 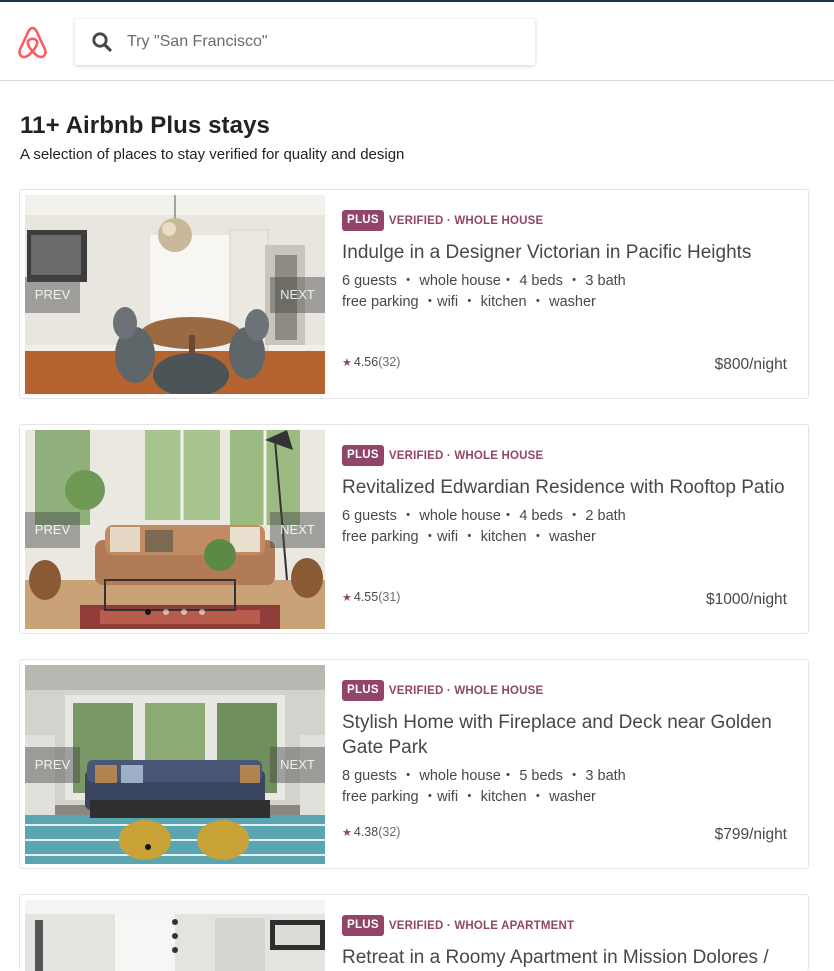 What do you see at coordinates (145, 125) in the screenshot?
I see `page-title: 11+ Airbnb Plus stays` at bounding box center [145, 125].